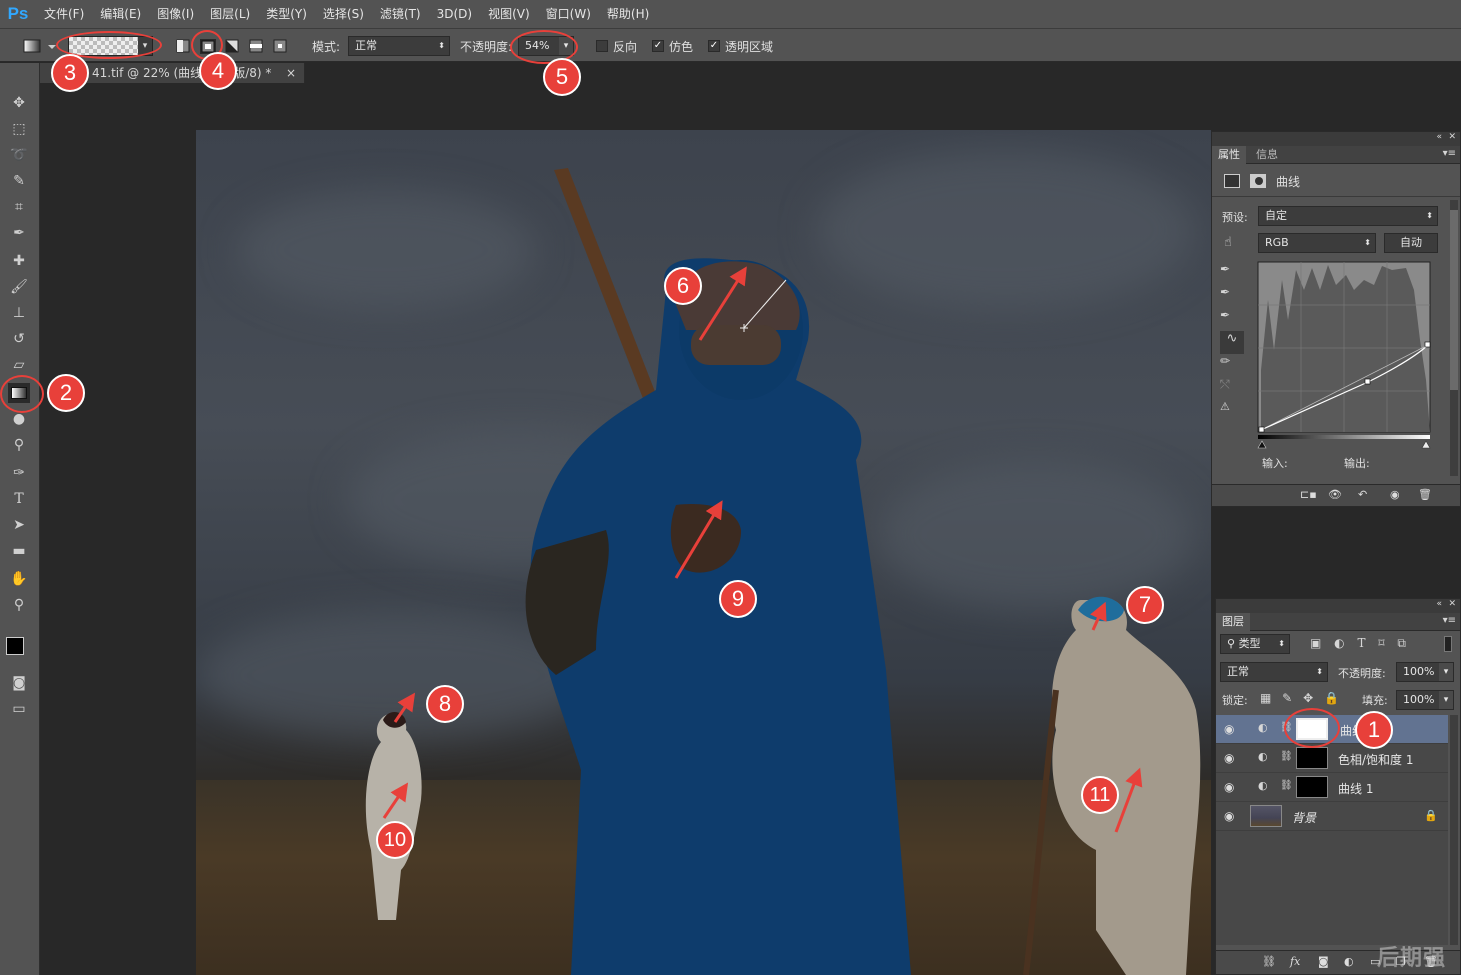 The image size is (1461, 975). Describe the element at coordinates (19, 313) in the screenshot. I see `stamp-tool-icon: ⊥` at that location.